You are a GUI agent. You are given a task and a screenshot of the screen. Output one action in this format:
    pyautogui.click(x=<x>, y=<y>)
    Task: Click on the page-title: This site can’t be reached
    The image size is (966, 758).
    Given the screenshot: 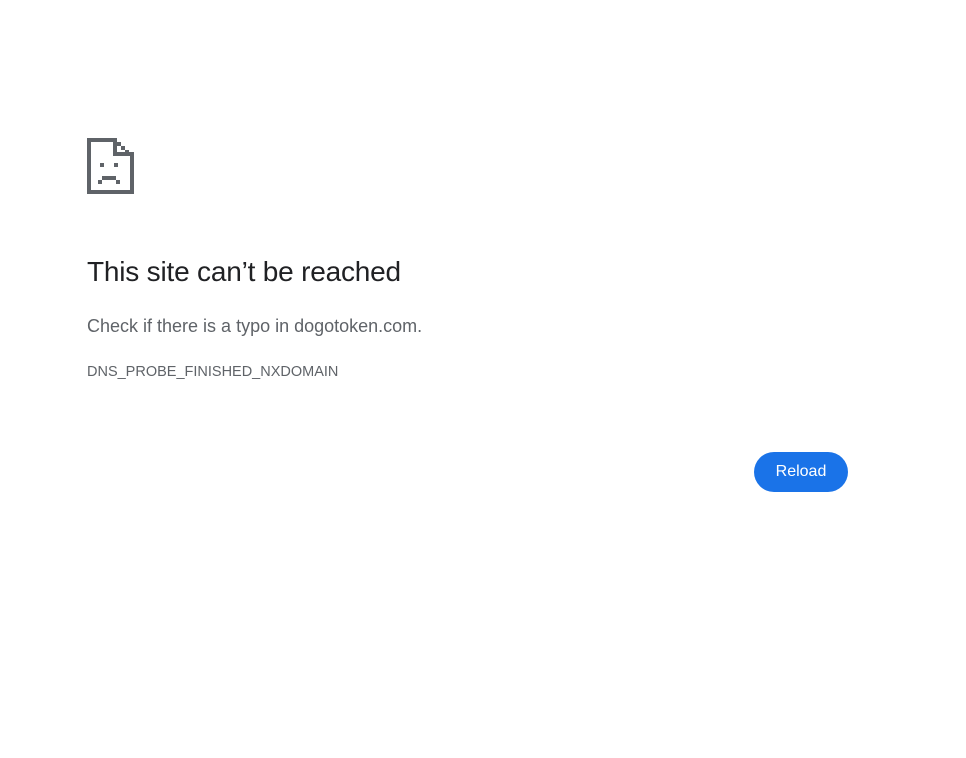 What is the action you would take?
    pyautogui.click(x=244, y=271)
    